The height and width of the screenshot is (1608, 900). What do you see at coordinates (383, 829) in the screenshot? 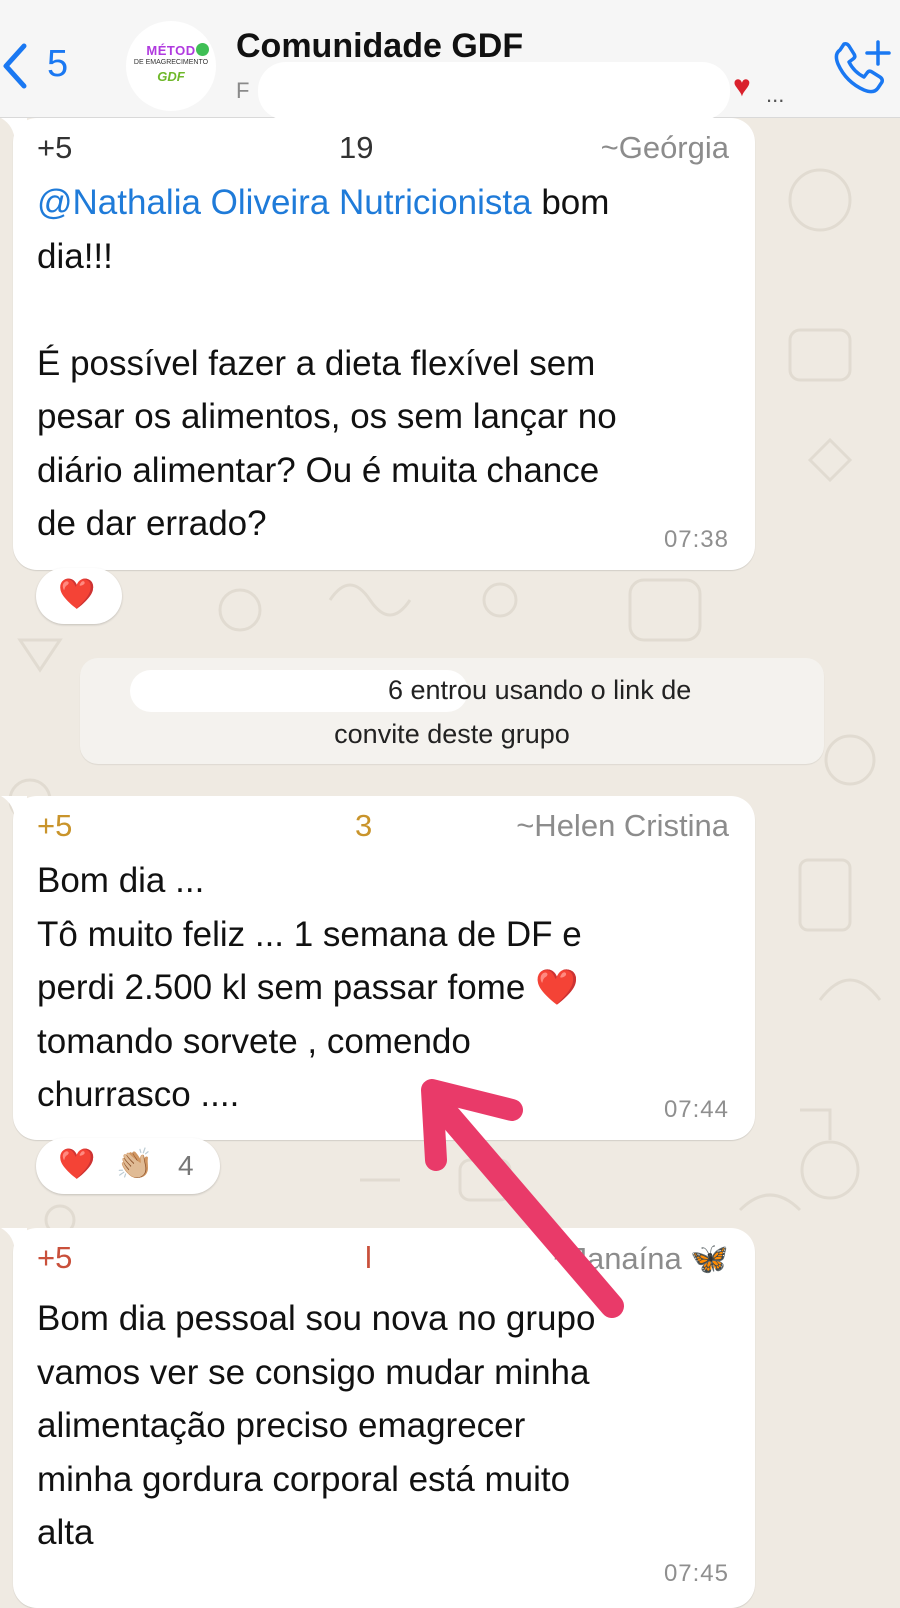
I see `sender-row: +5 3 ~Helen Cristina` at bounding box center [383, 829].